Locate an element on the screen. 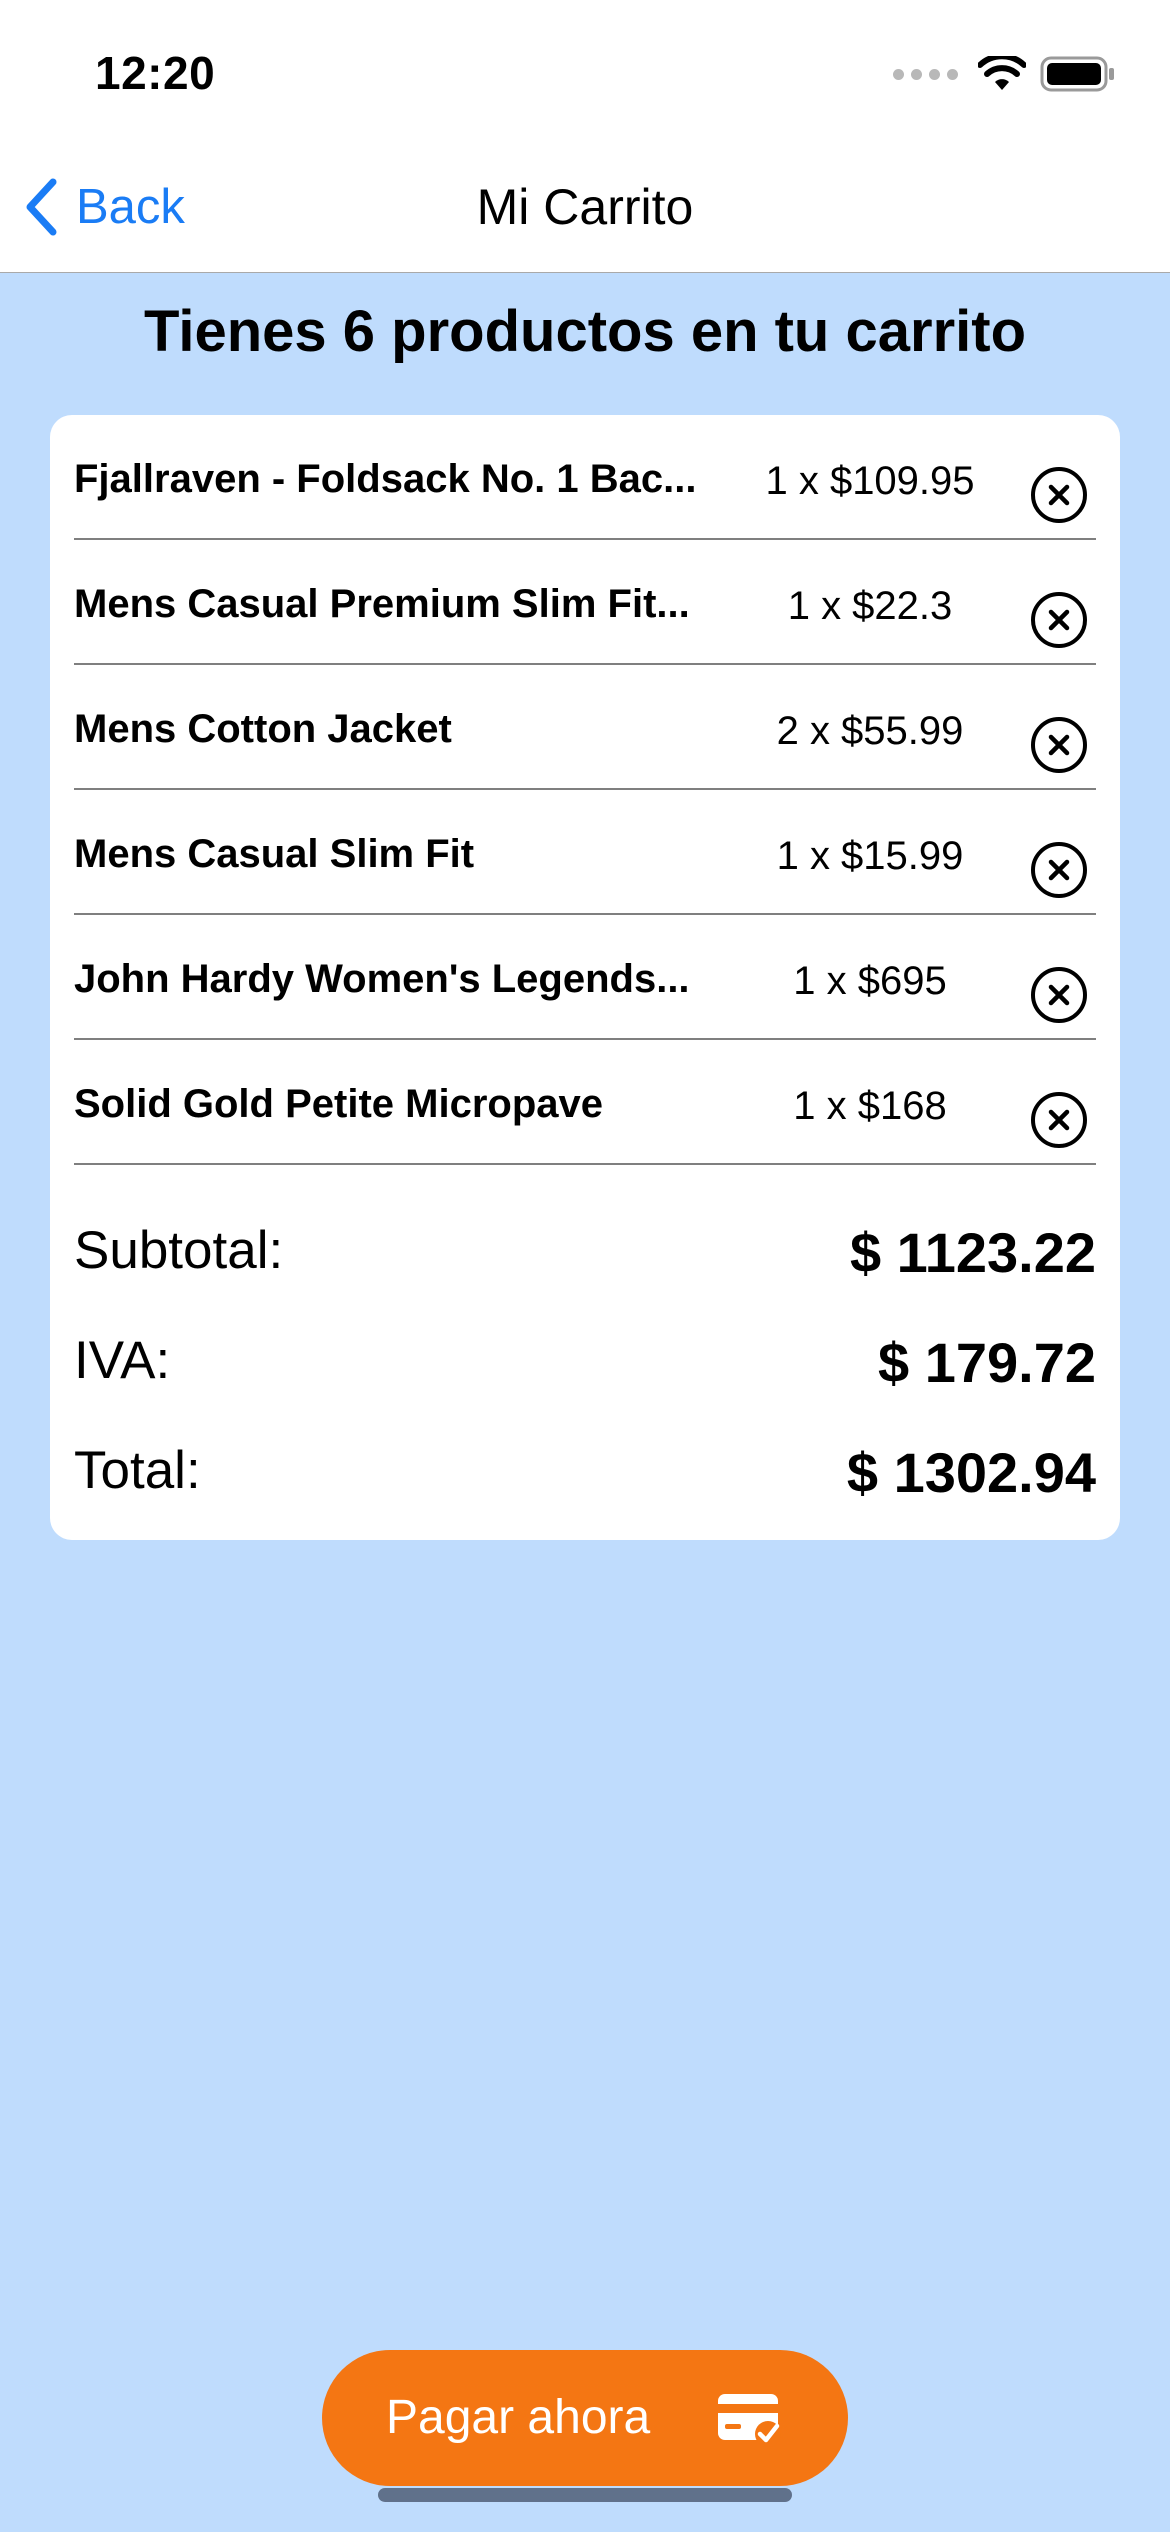 The height and width of the screenshot is (2532, 1170). battery-icon is located at coordinates (1077, 74).